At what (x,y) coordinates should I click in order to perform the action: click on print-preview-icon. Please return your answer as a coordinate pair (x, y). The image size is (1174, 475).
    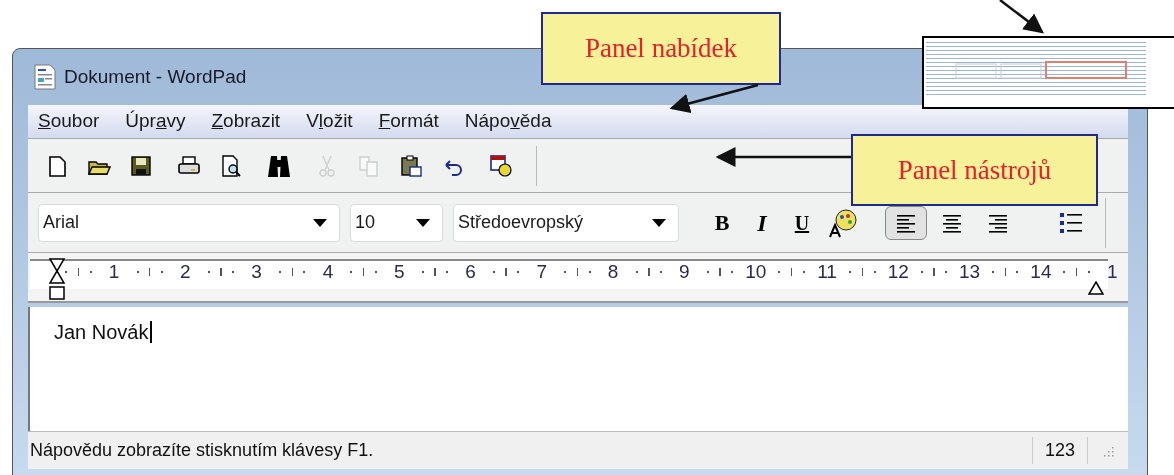
    Looking at the image, I should click on (231, 165).